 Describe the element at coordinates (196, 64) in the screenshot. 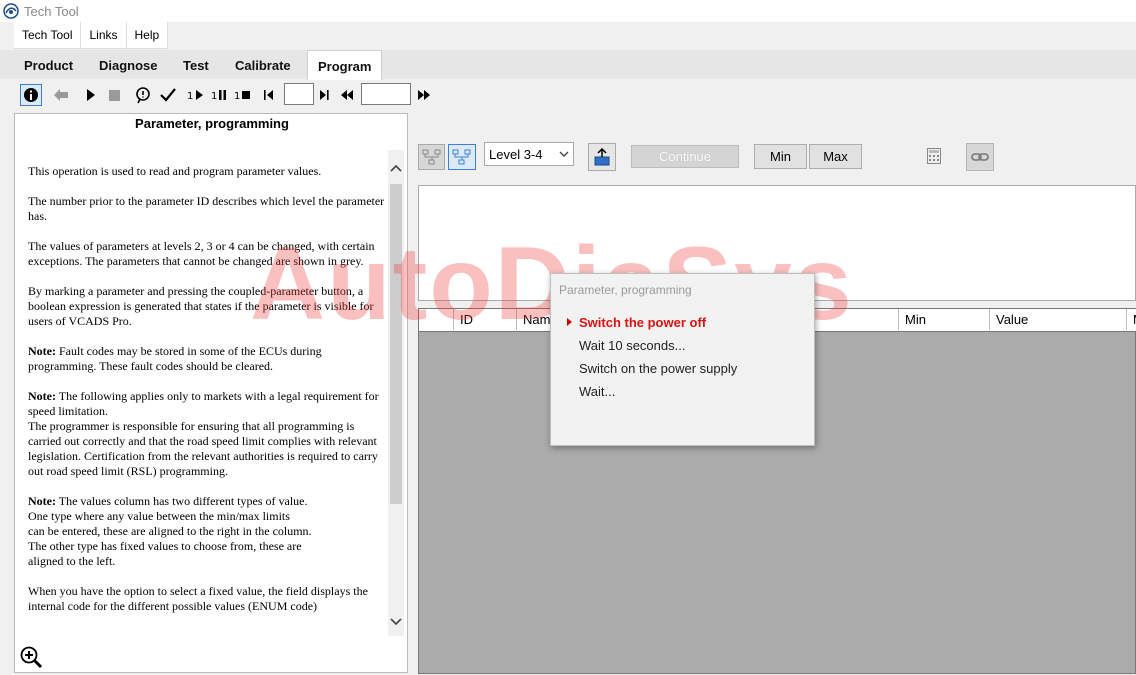

I see `tab-test: Test` at that location.